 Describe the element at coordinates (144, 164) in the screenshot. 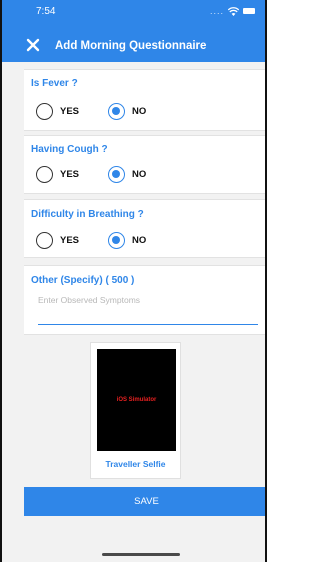

I see `question-card-cough: Having Cough ? YES NO` at that location.